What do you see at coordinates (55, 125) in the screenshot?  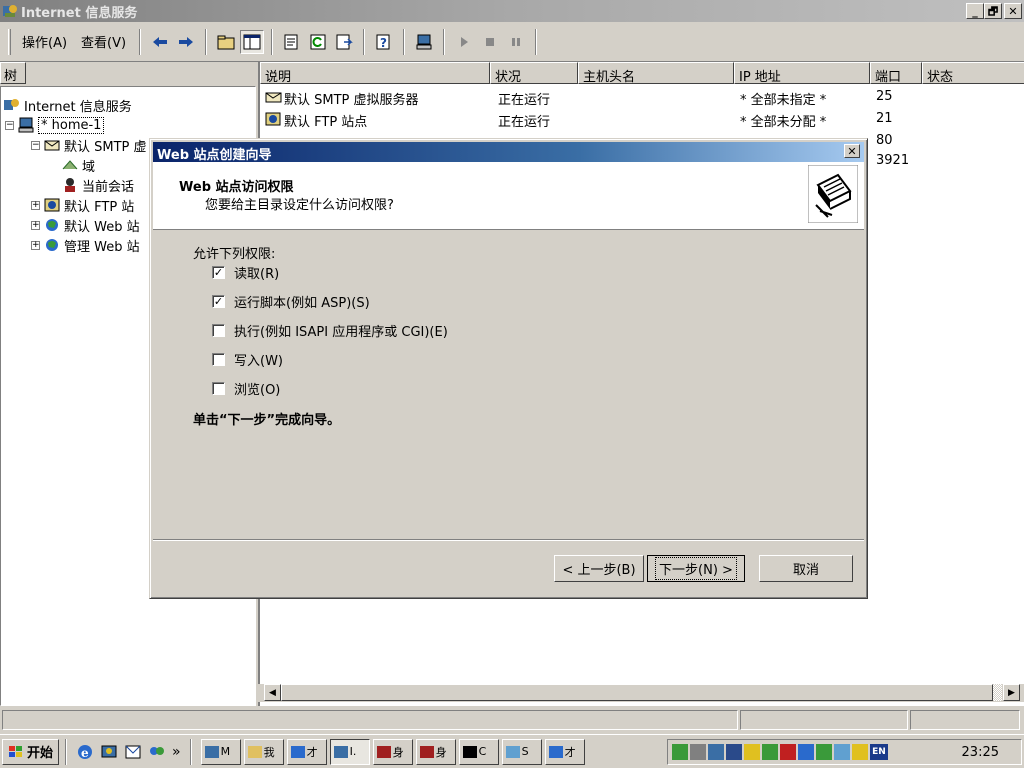 I see `tree-item-home-1: − * home-1` at bounding box center [55, 125].